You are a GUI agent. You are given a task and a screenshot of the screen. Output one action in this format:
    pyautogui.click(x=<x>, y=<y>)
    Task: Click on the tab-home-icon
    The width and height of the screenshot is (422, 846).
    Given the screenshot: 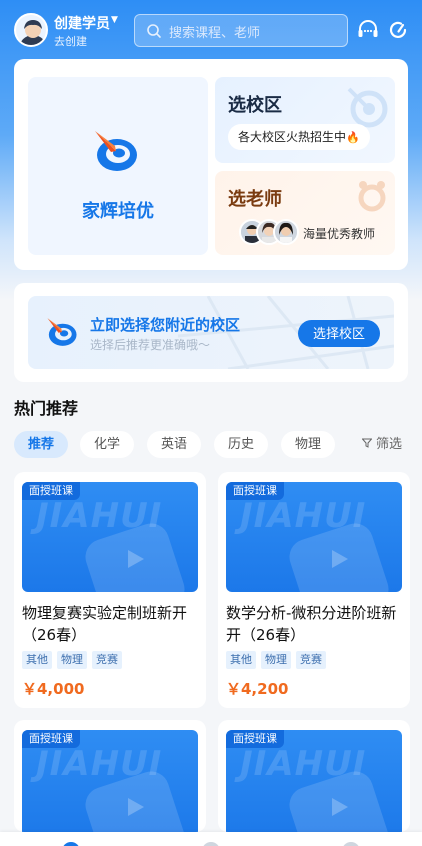 What is the action you would take?
    pyautogui.click(x=71, y=844)
    